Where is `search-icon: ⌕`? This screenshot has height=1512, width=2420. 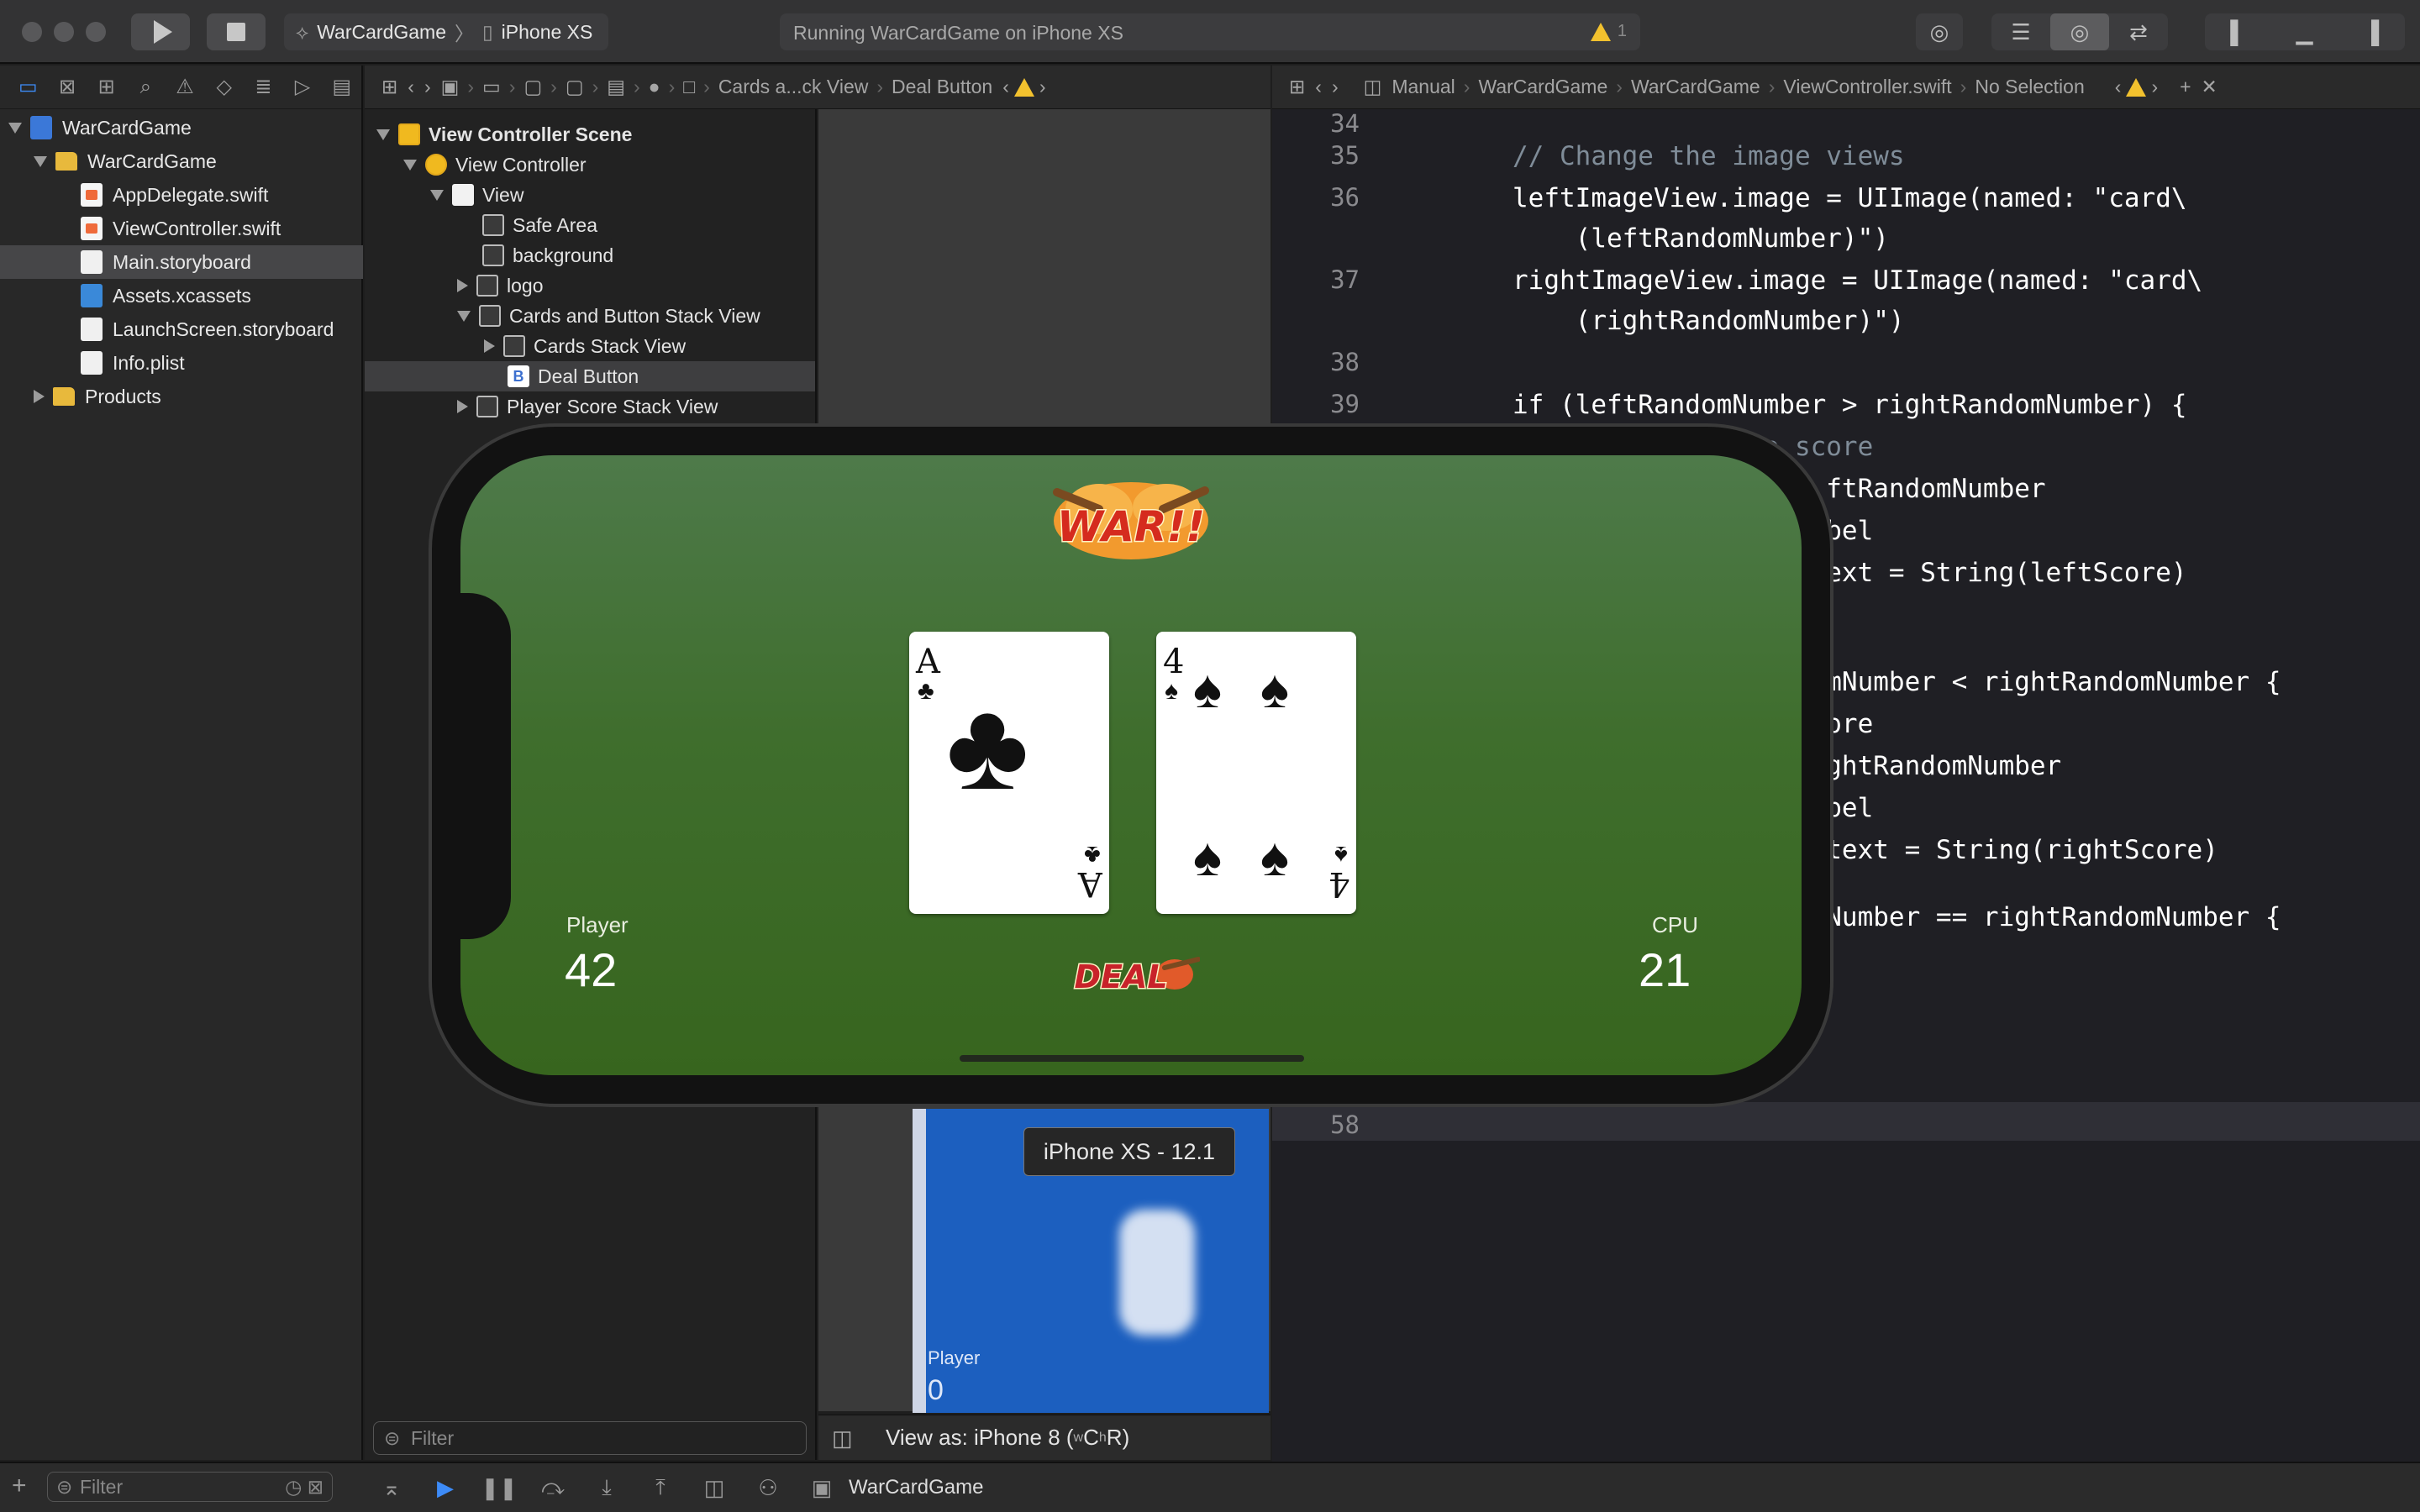
search-icon: ⌕ is located at coordinates (146, 87).